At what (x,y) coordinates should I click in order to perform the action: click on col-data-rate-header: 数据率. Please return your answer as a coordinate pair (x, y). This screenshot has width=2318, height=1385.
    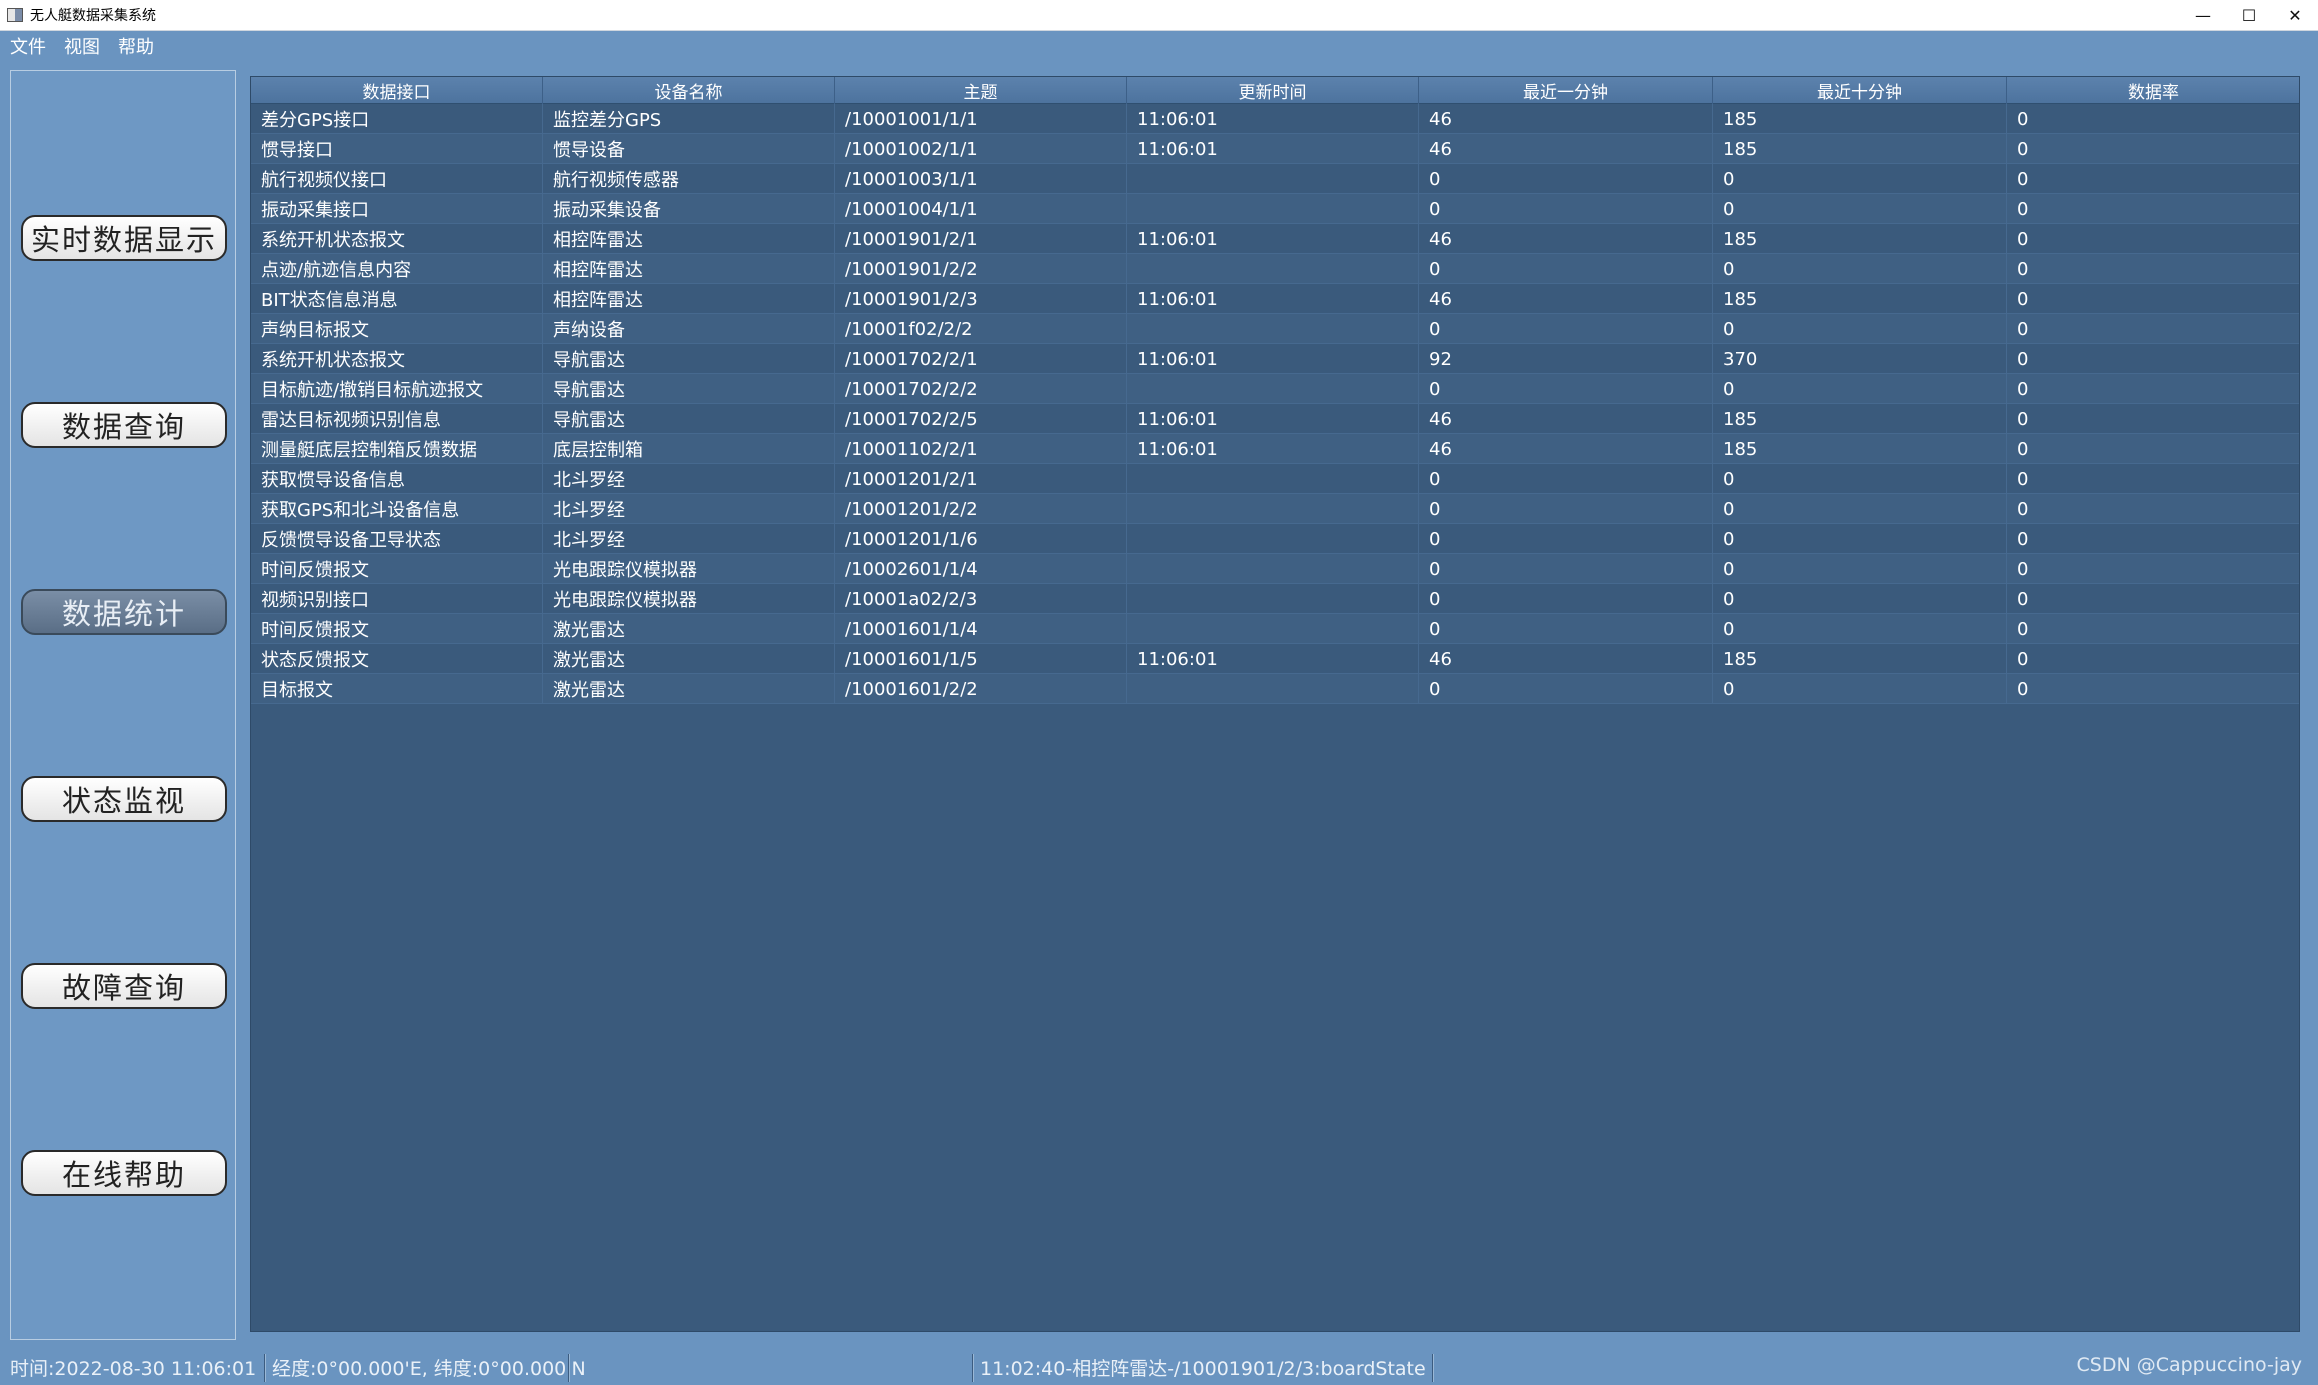
    Looking at the image, I should click on (2153, 90).